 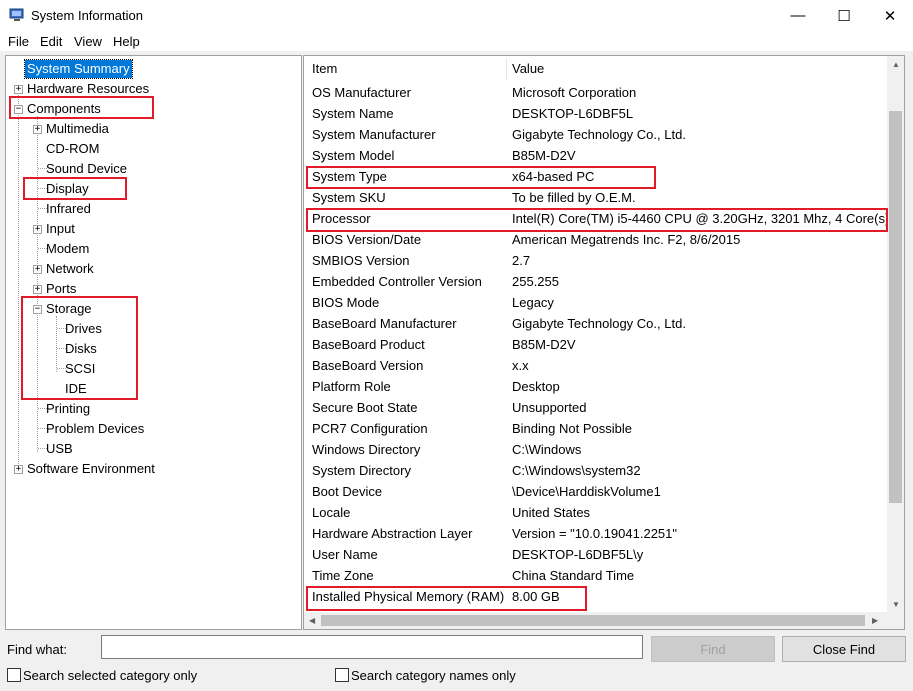 I want to click on tree-item-printing: Printing, so click(x=68, y=409).